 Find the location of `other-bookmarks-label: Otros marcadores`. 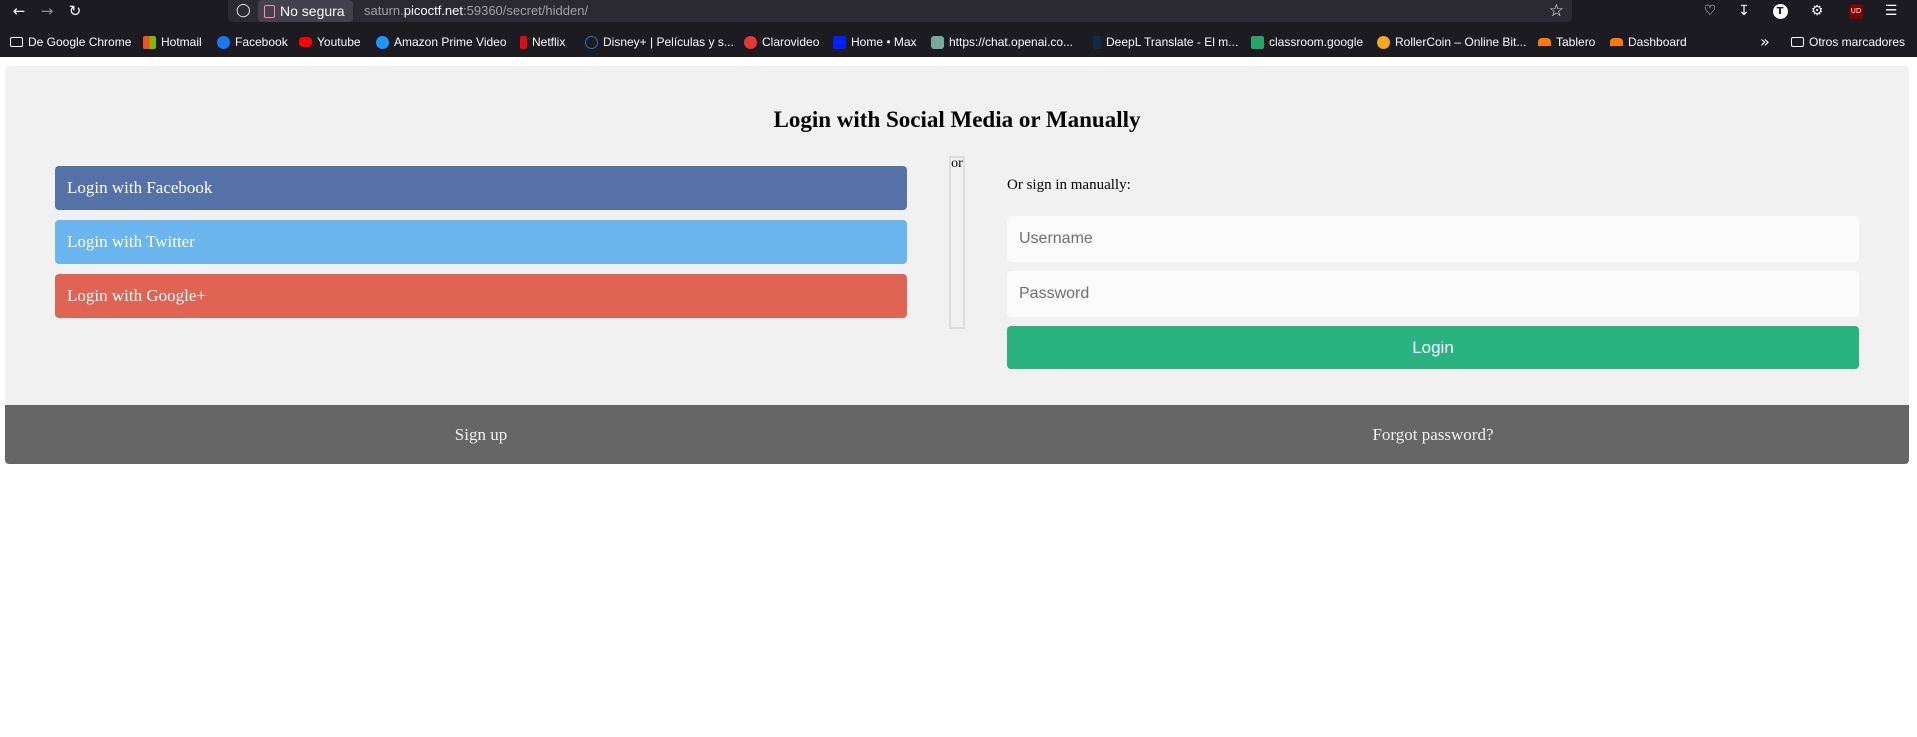

other-bookmarks-label: Otros marcadores is located at coordinates (1857, 42).